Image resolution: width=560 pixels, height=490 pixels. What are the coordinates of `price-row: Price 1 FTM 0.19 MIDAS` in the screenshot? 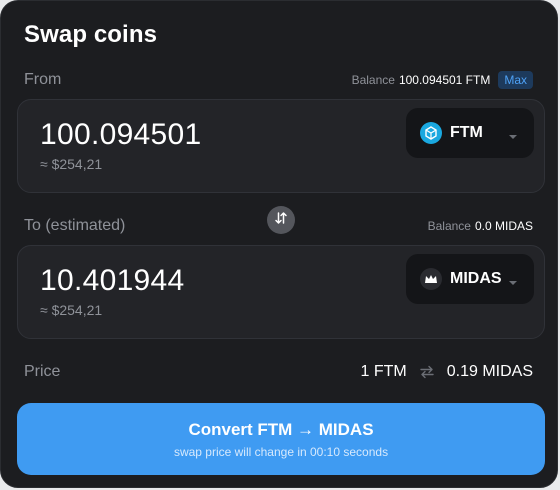 It's located at (278, 372).